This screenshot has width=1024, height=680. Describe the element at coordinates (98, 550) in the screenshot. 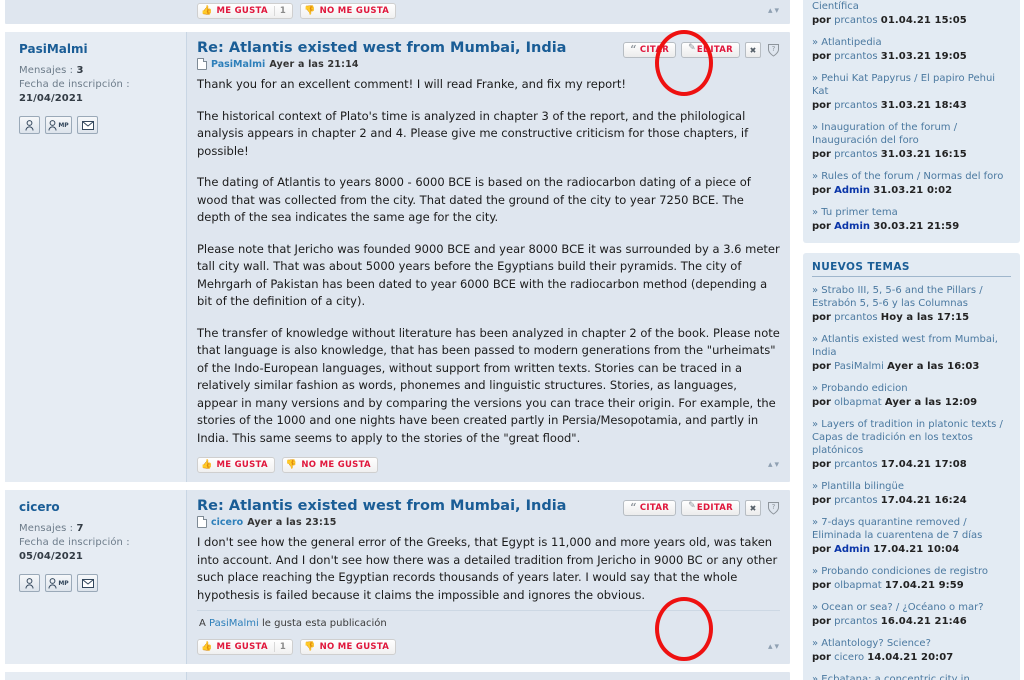

I see `post-author-joined: Fecha de inscripción : 05/04/2021` at that location.